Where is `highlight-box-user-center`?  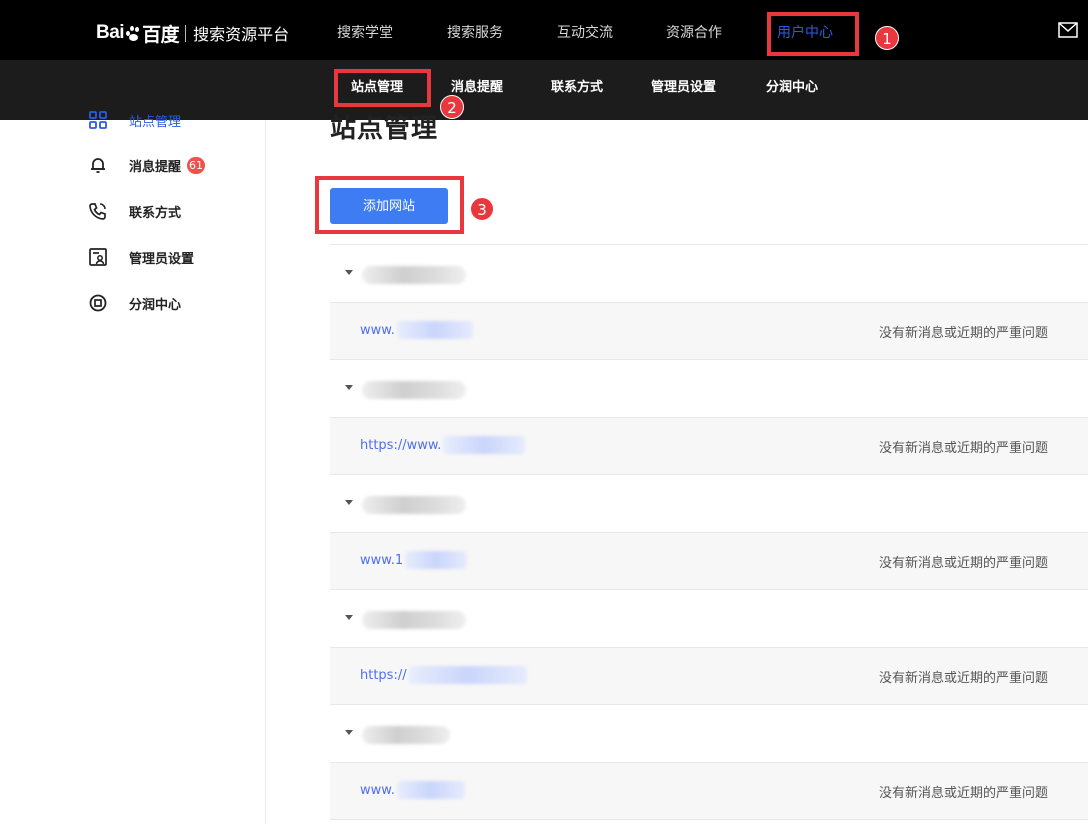
highlight-box-user-center is located at coordinates (813, 34).